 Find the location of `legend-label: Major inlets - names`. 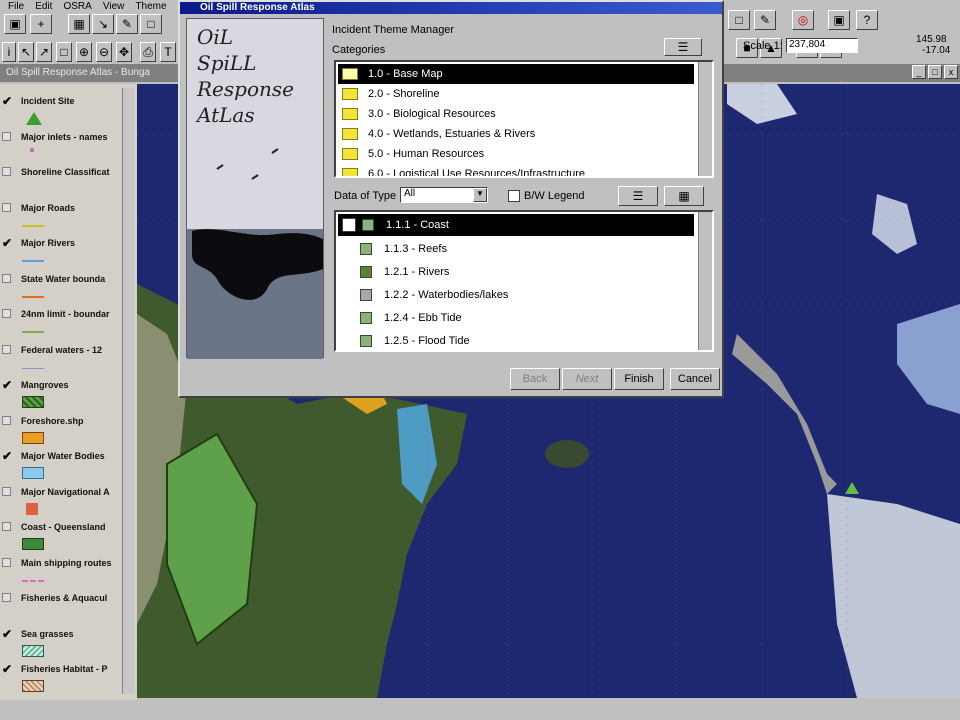

legend-label: Major inlets - names is located at coordinates (64, 136).